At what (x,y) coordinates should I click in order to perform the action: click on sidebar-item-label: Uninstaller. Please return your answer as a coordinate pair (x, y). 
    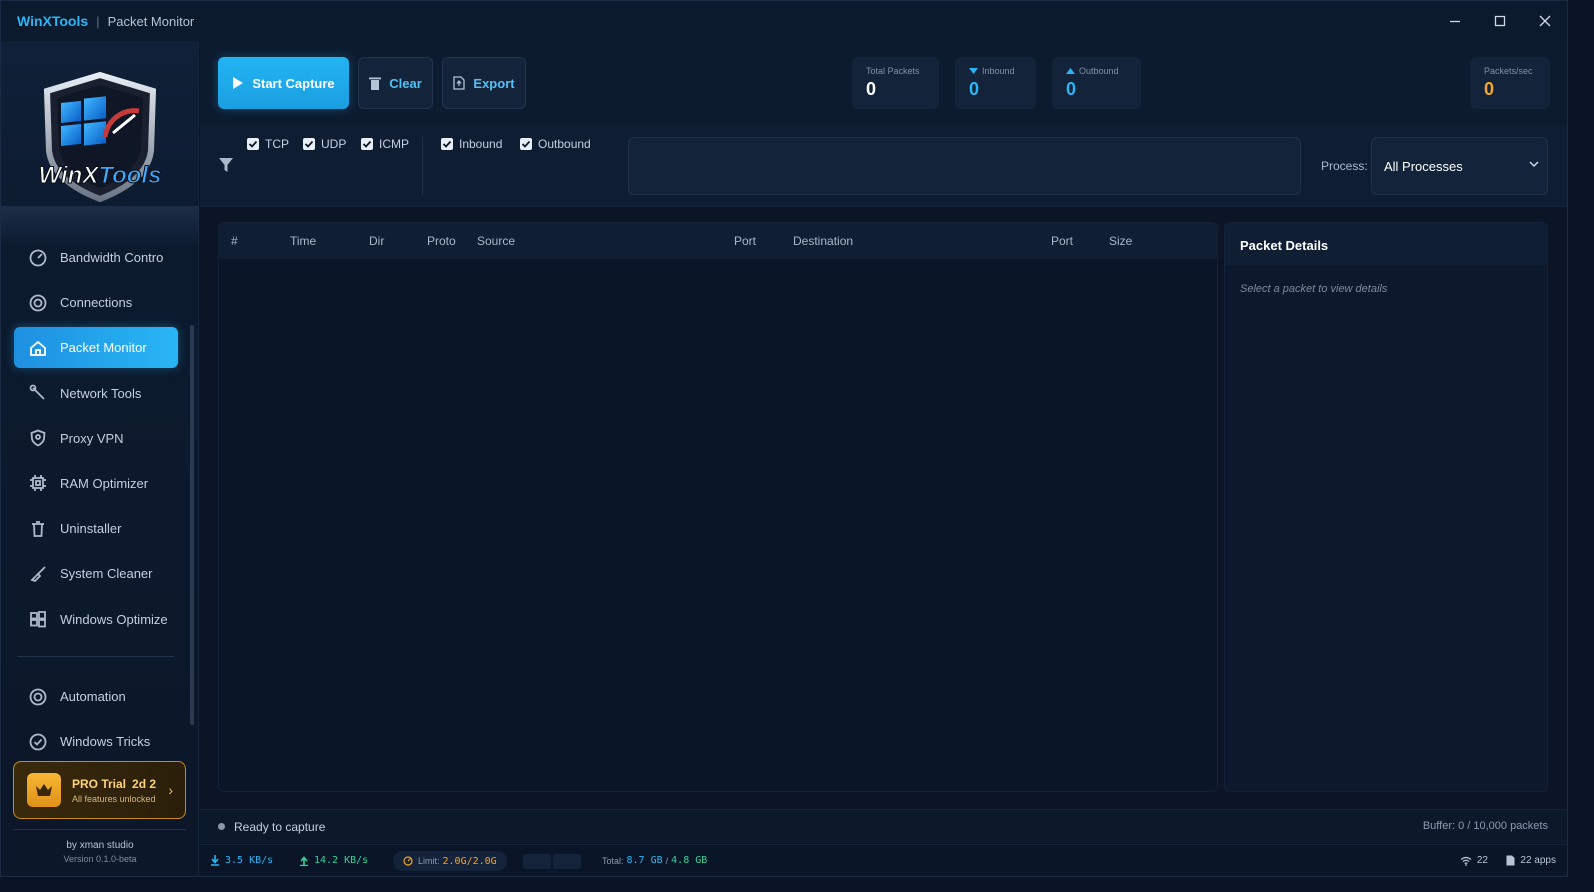
    Looking at the image, I should click on (91, 529).